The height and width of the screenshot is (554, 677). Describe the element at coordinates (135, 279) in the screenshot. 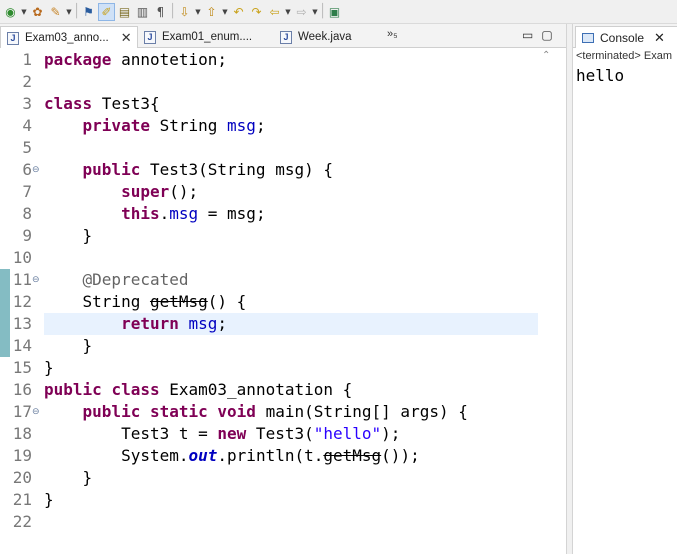

I see `code-line: @Deprecated` at that location.